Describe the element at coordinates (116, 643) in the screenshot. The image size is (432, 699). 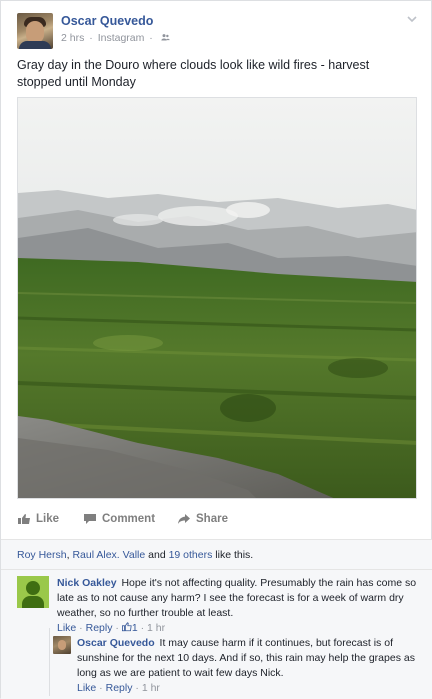
I see `reply-author-name: Oscar Quevedo` at that location.